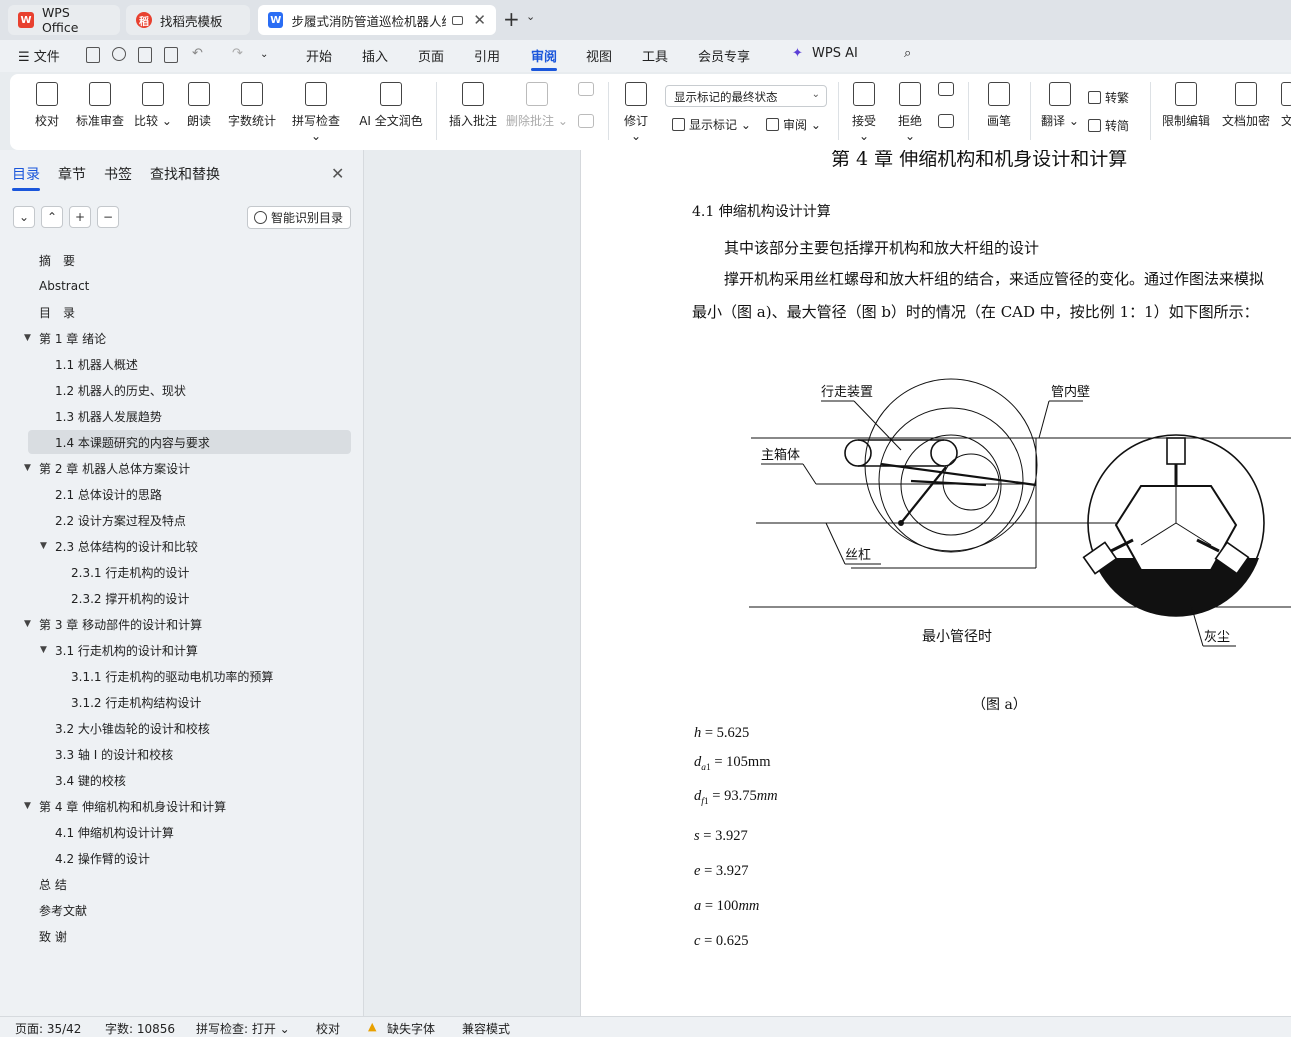 This screenshot has width=1291, height=1037. Describe the element at coordinates (375, 55) in the screenshot. I see `menu-insert: 插入` at that location.